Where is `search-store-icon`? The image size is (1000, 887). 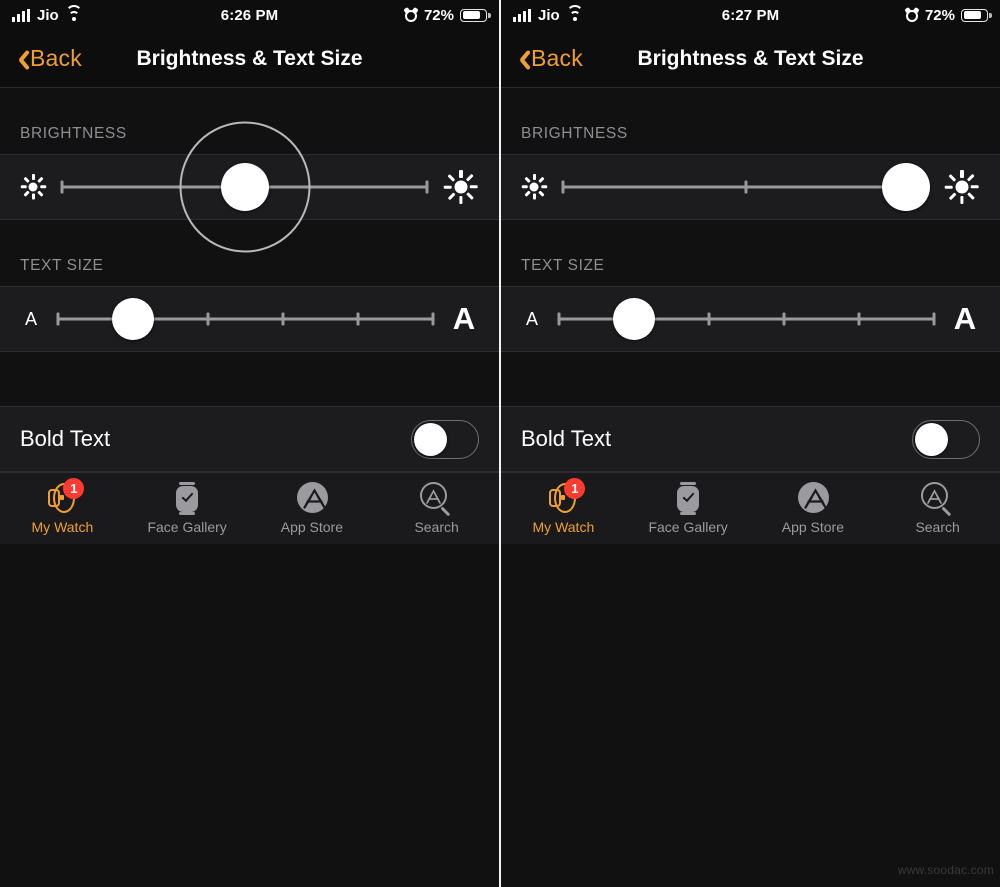 search-store-icon is located at coordinates (436, 499).